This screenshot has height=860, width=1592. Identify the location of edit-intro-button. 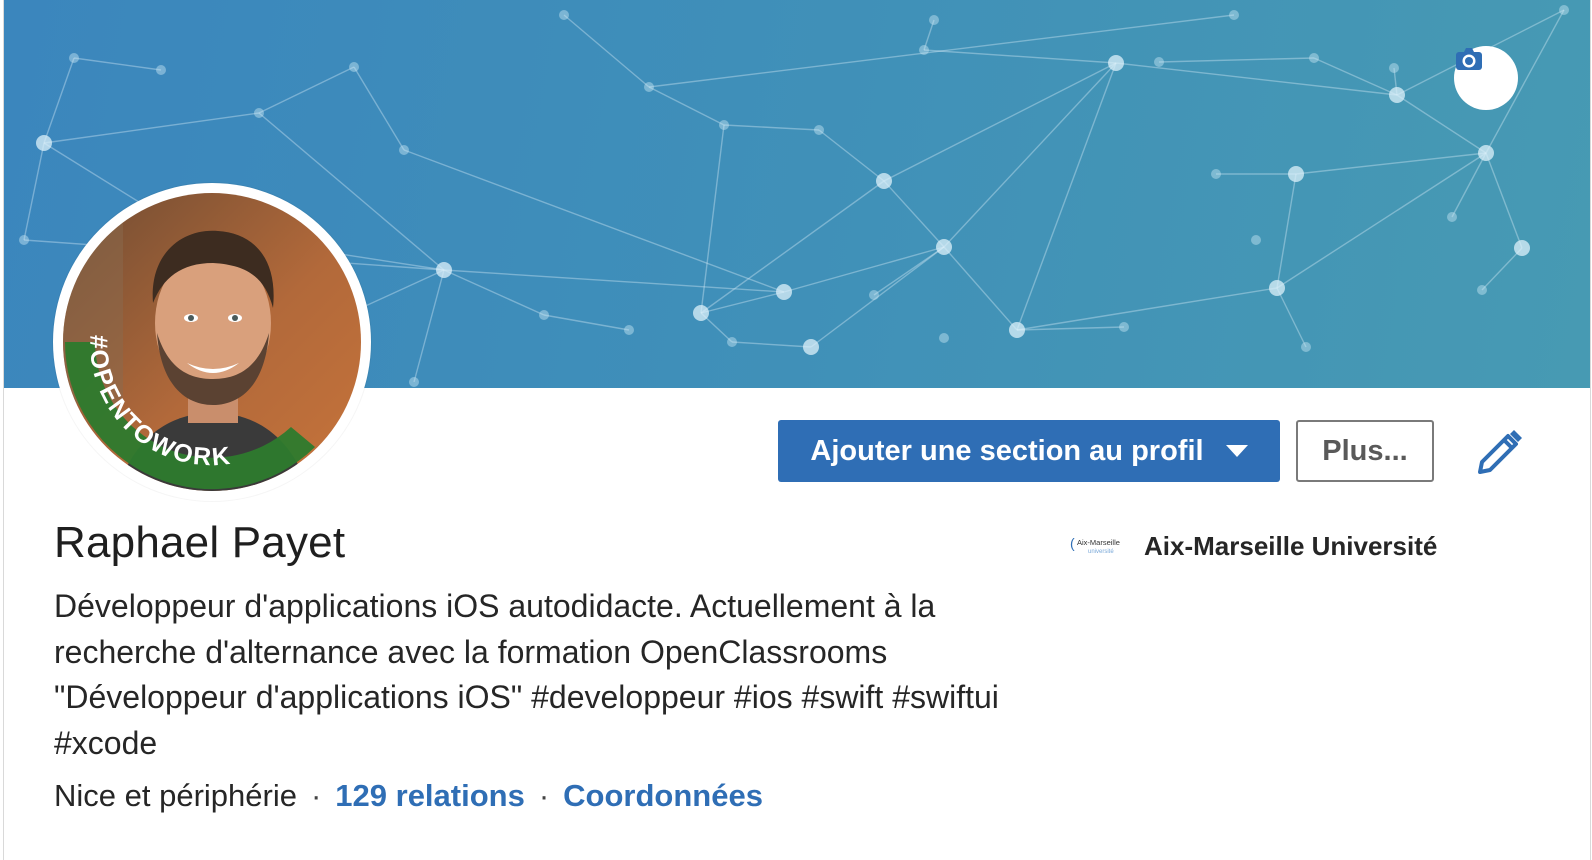
(1498, 452).